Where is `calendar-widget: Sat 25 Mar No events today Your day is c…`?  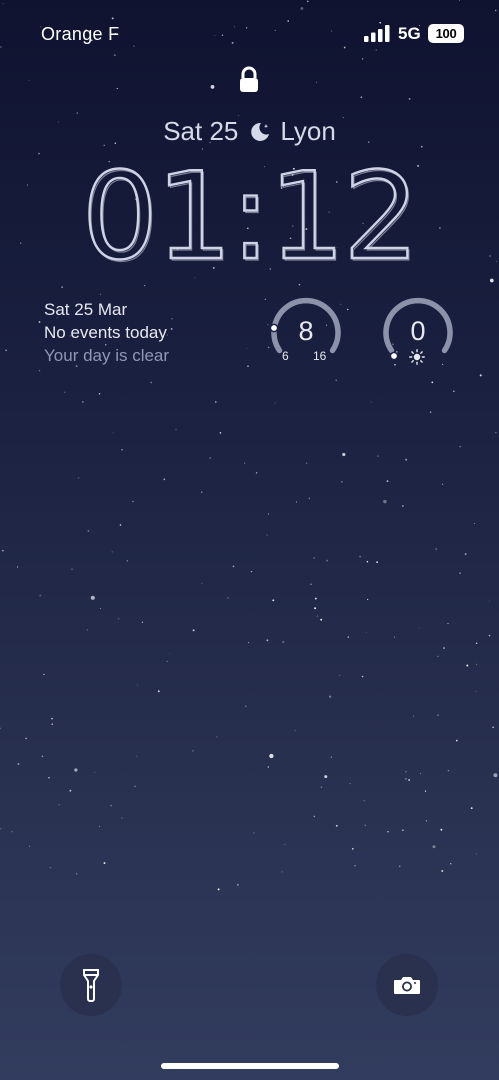 calendar-widget: Sat 25 Mar No events today Your day is c… is located at coordinates (106, 332).